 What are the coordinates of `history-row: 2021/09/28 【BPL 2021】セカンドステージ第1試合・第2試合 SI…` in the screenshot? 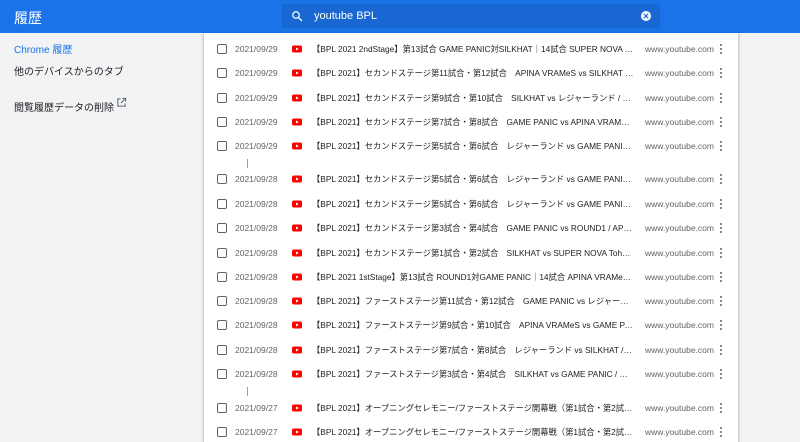 It's located at (471, 253).